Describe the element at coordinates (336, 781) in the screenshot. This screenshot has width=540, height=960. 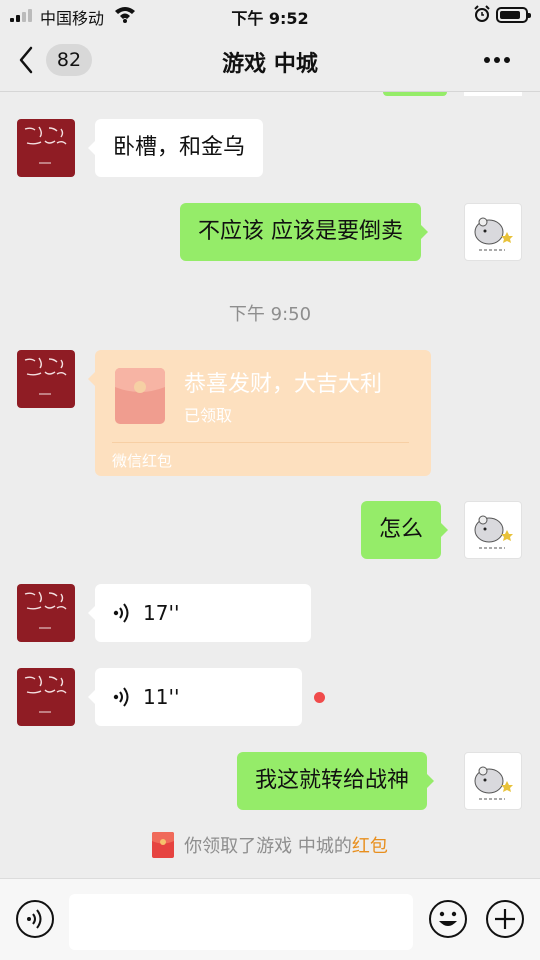
I see `sent-message: 我这就转给战神` at that location.